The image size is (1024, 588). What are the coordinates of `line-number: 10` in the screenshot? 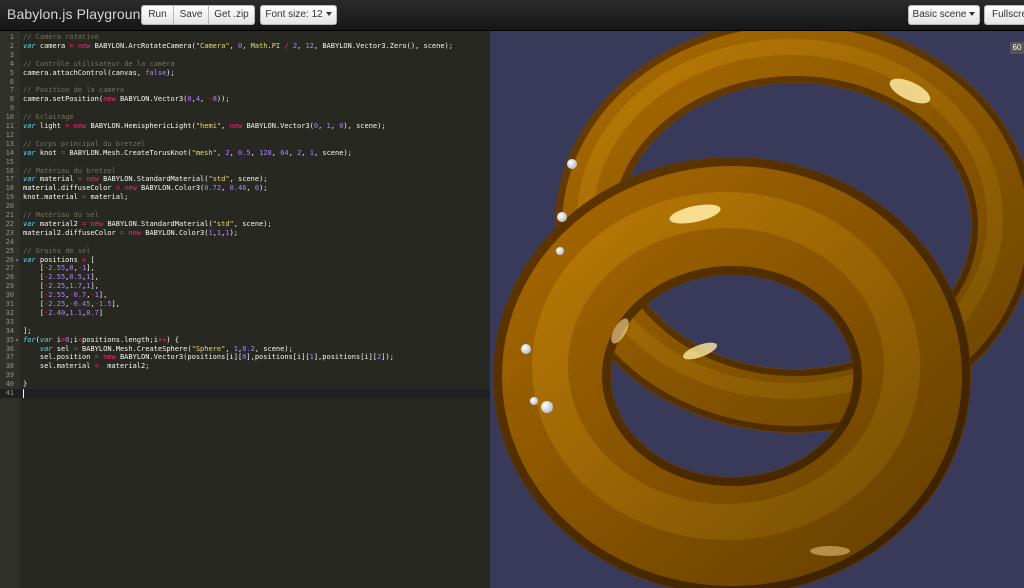 It's located at (9, 117).